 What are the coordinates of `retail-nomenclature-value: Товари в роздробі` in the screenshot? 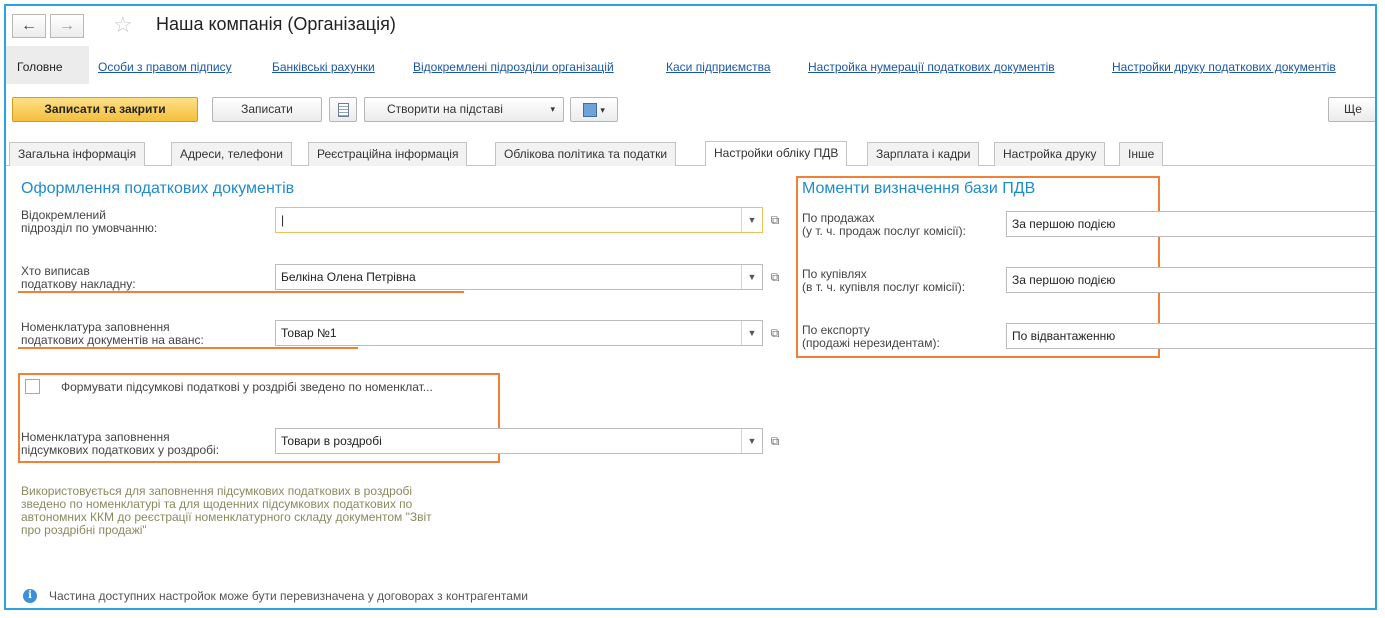 It's located at (331, 441).